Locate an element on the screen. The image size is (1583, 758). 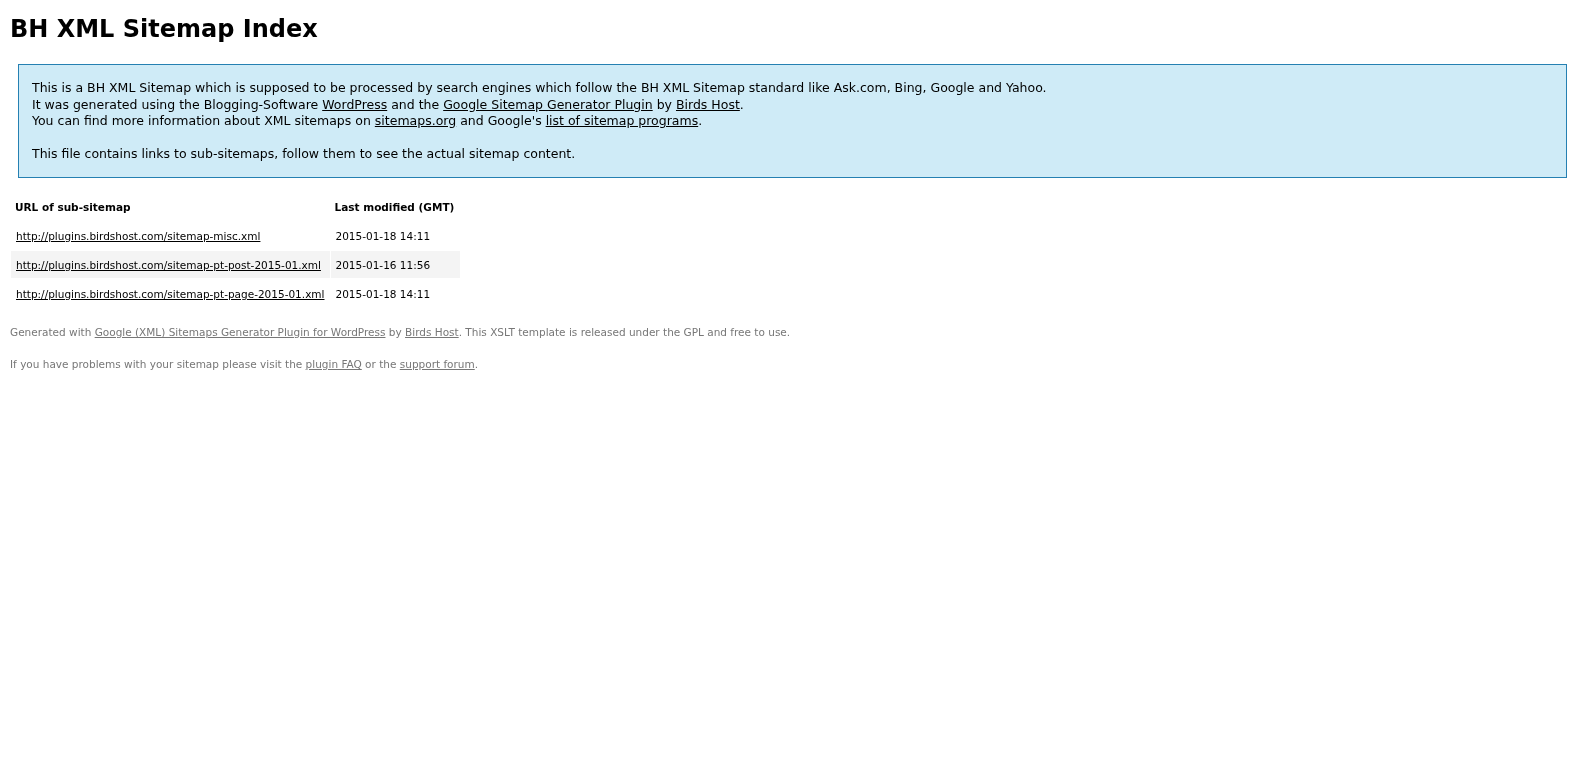
column-header: Last modified (GMT) is located at coordinates (394, 207).